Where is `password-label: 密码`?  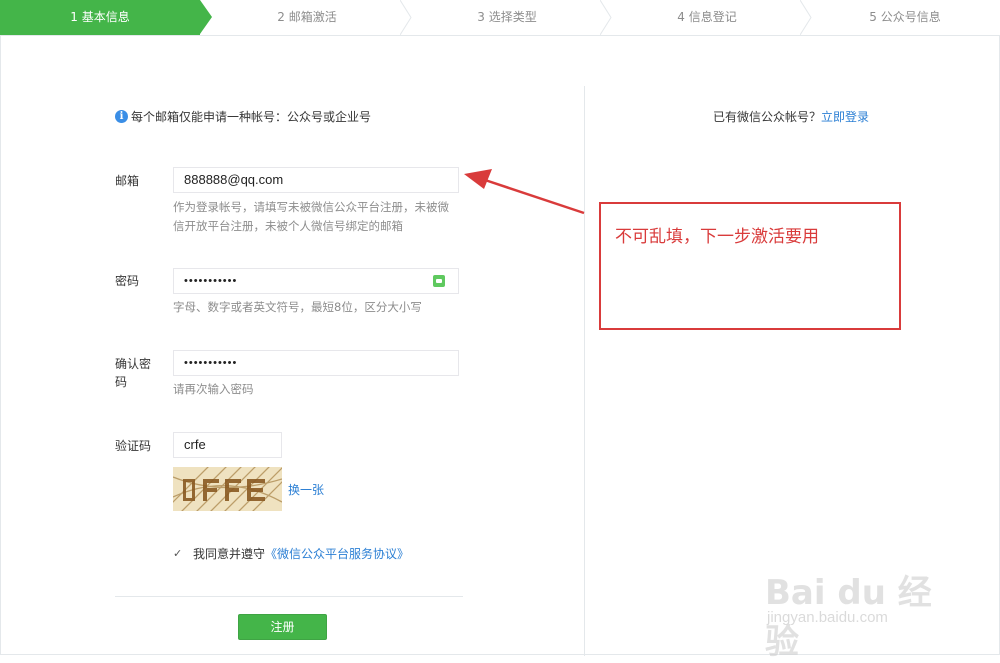 password-label: 密码 is located at coordinates (127, 281).